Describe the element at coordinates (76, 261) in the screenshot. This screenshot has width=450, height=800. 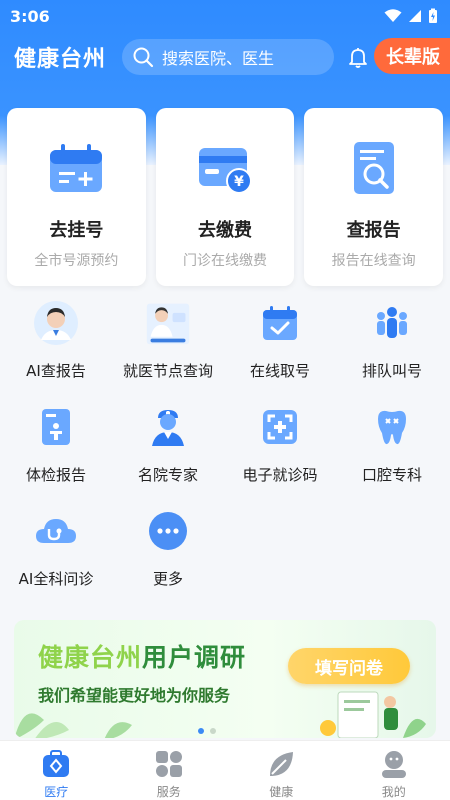
I see `card-subtitle: 全市号源预约` at that location.